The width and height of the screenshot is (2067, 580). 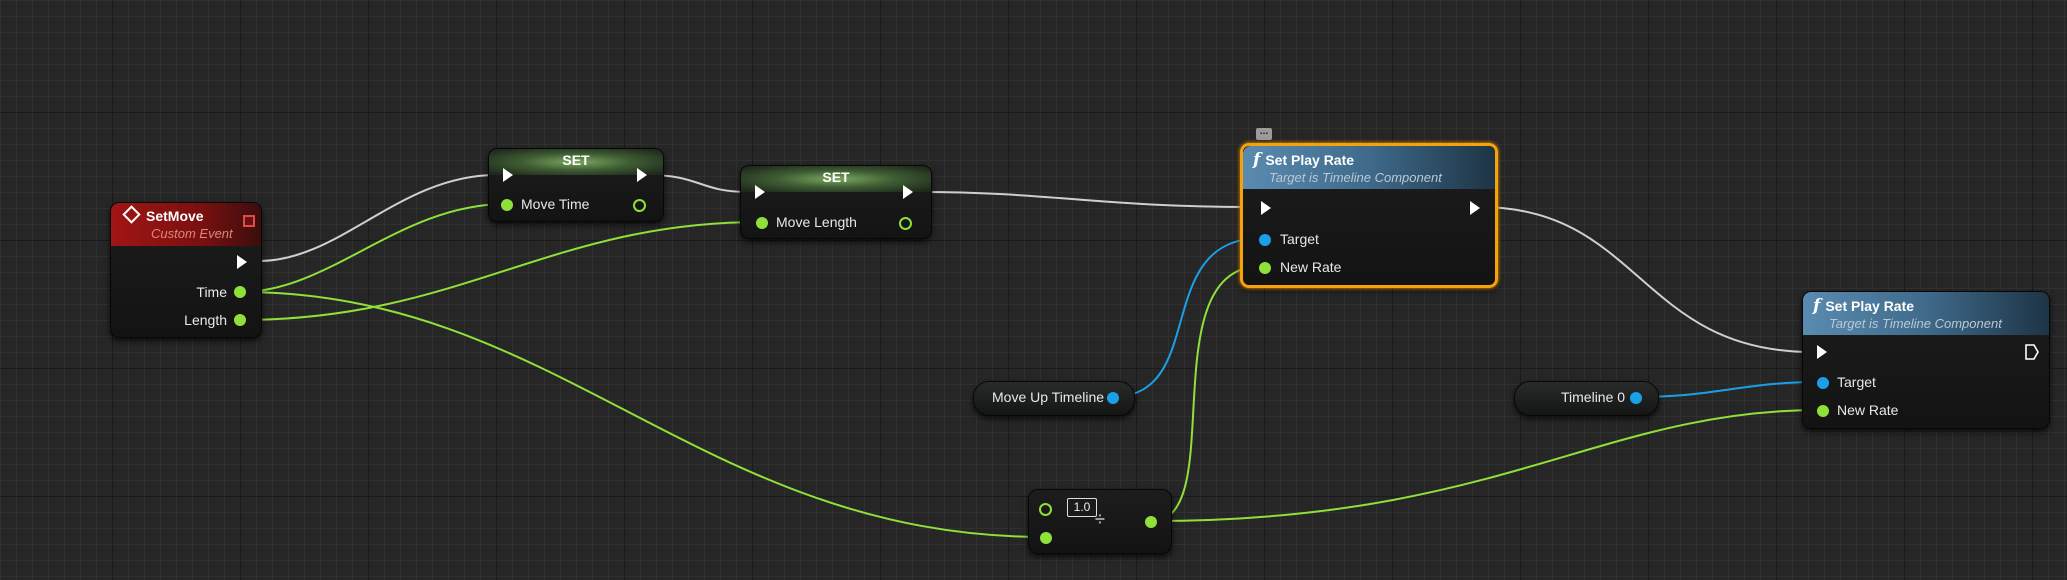 I want to click on object-wire-timeline0-target2, so click(x=1727, y=389).